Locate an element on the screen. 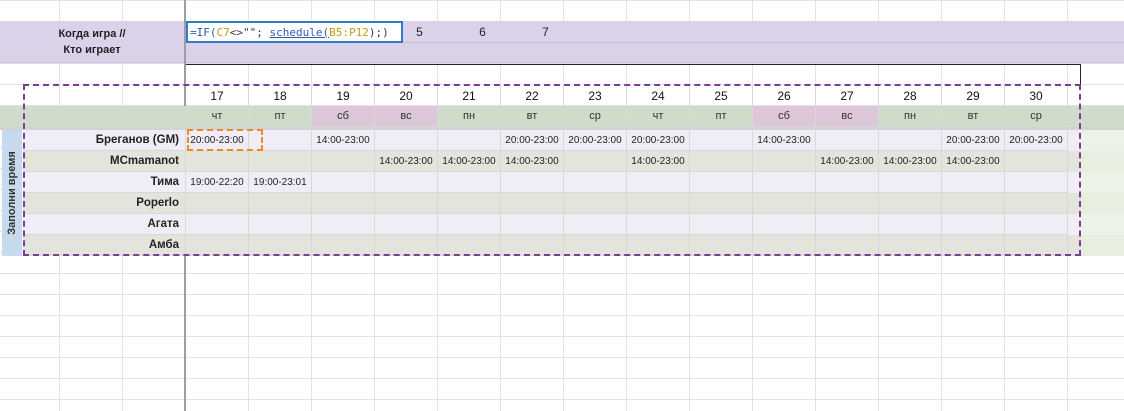  weekday-cell: вс is located at coordinates (406, 116).